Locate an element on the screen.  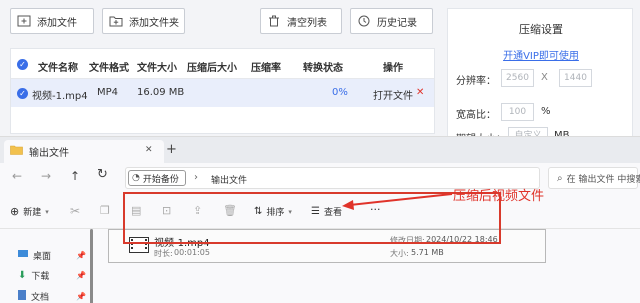
annotation-label: 压缩后视频文件 is located at coordinates (499, 196).